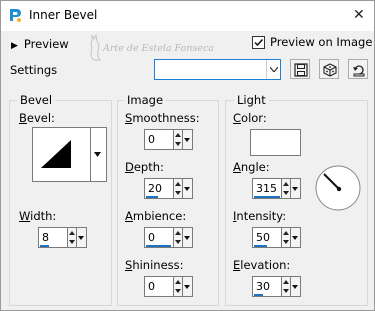 This screenshot has width=375, height=311. Describe the element at coordinates (45, 237) in the screenshot. I see `width-value: 8` at that location.